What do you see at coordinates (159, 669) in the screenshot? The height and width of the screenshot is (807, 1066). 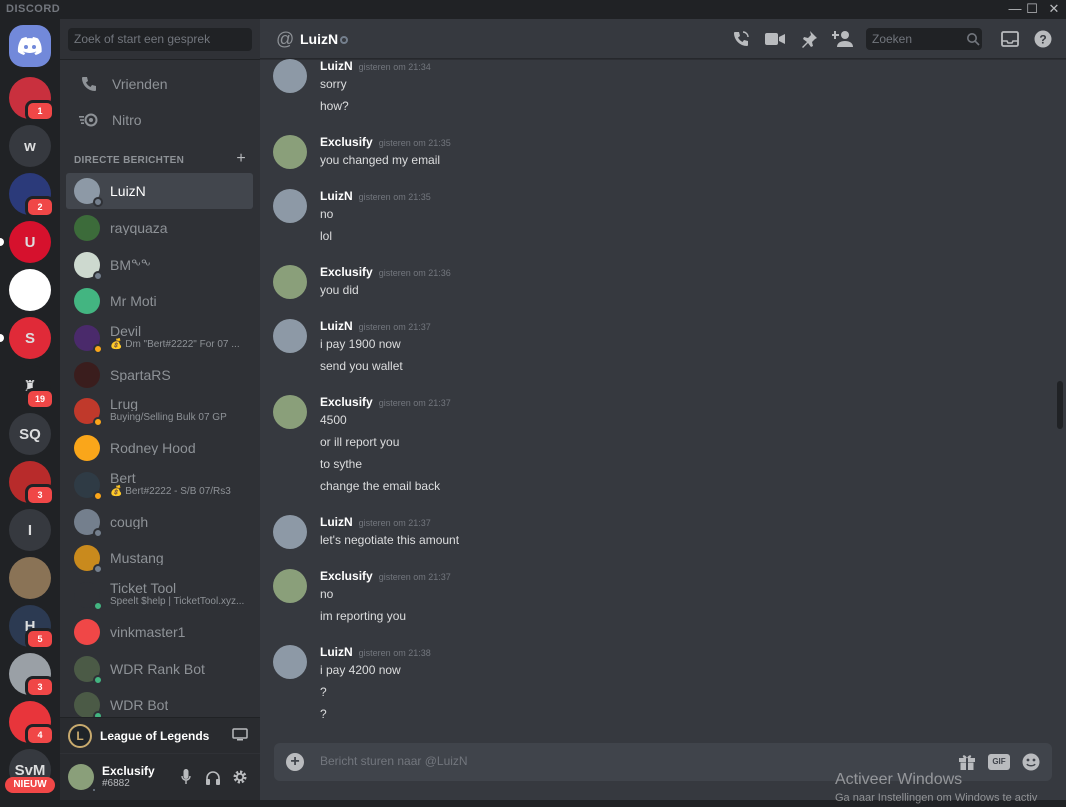 I see `dm-item: WDR Rank Bot` at bounding box center [159, 669].